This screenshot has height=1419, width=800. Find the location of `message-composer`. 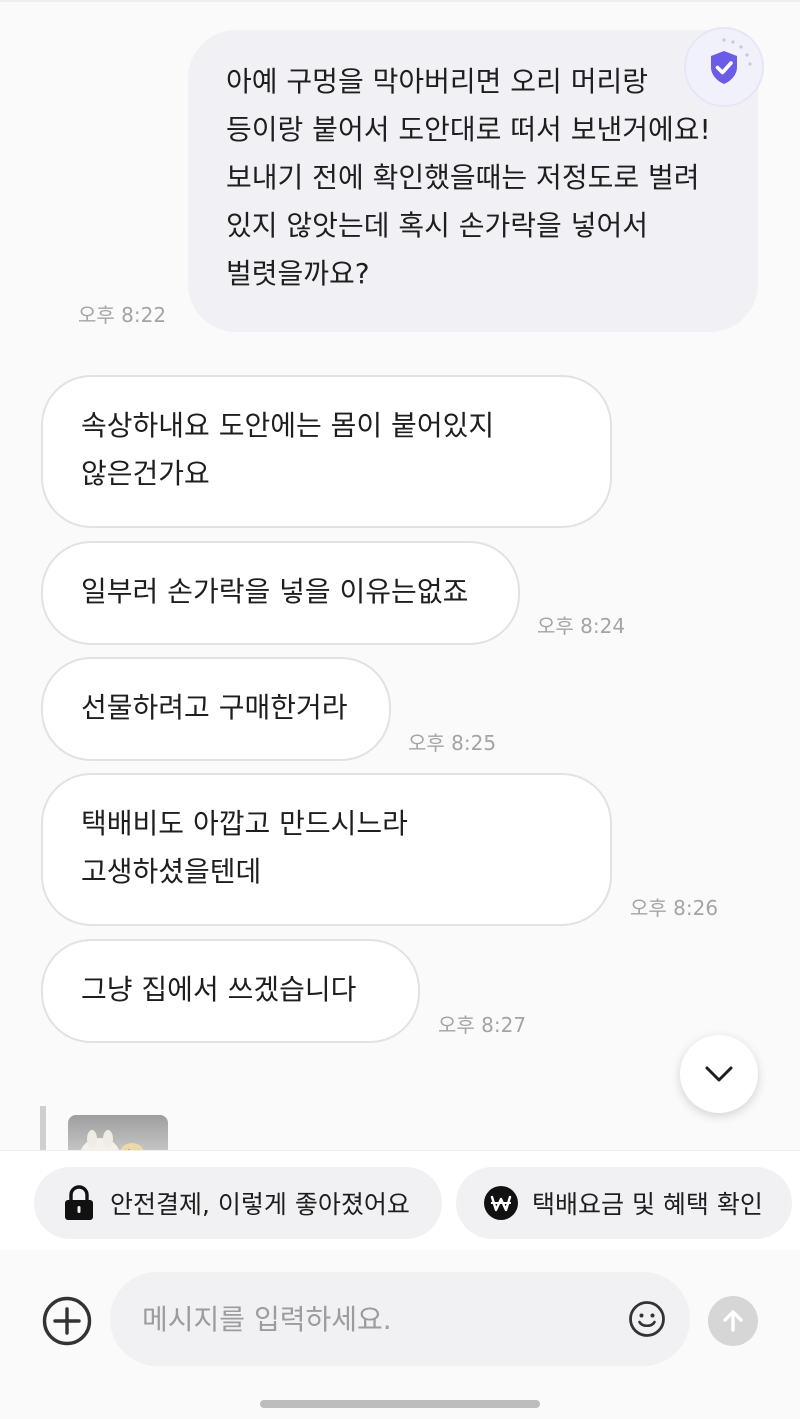

message-composer is located at coordinates (400, 1334).